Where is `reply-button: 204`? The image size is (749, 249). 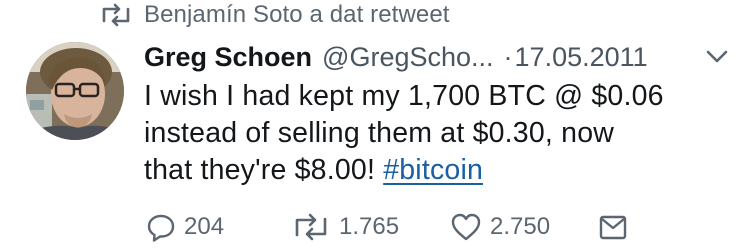 reply-button: 204 is located at coordinates (185, 227).